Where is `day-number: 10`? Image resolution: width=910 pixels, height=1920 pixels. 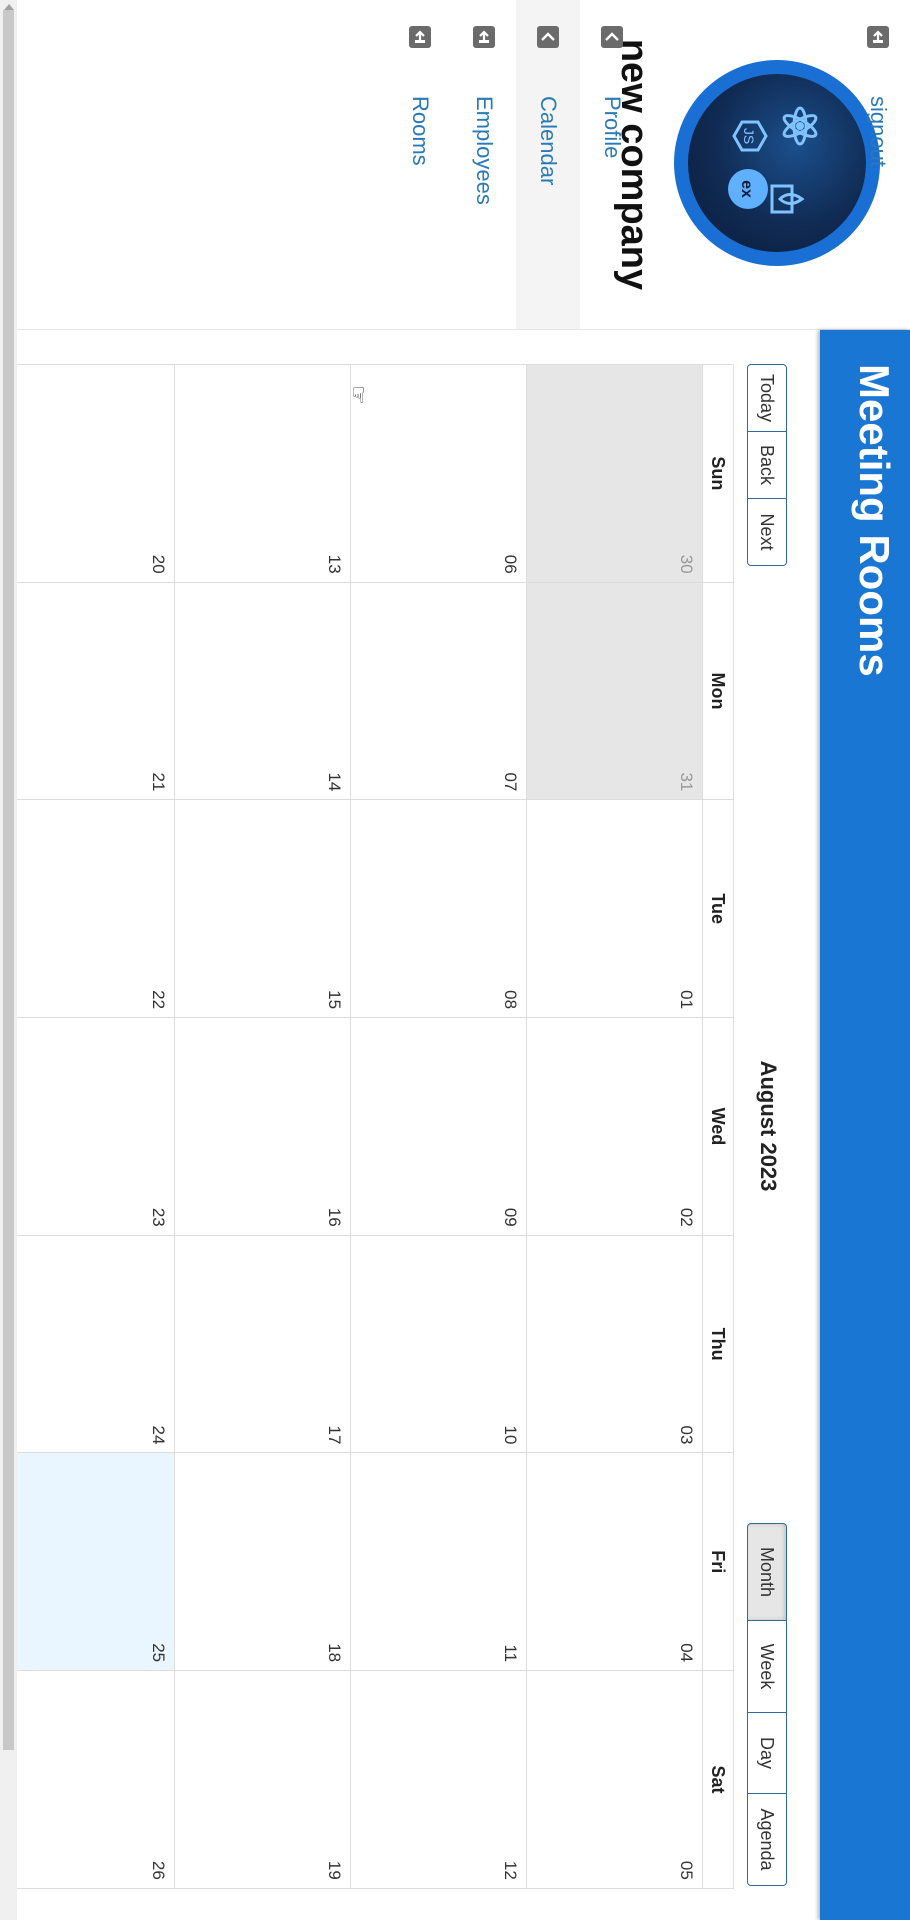 day-number: 10 is located at coordinates (510, 1435).